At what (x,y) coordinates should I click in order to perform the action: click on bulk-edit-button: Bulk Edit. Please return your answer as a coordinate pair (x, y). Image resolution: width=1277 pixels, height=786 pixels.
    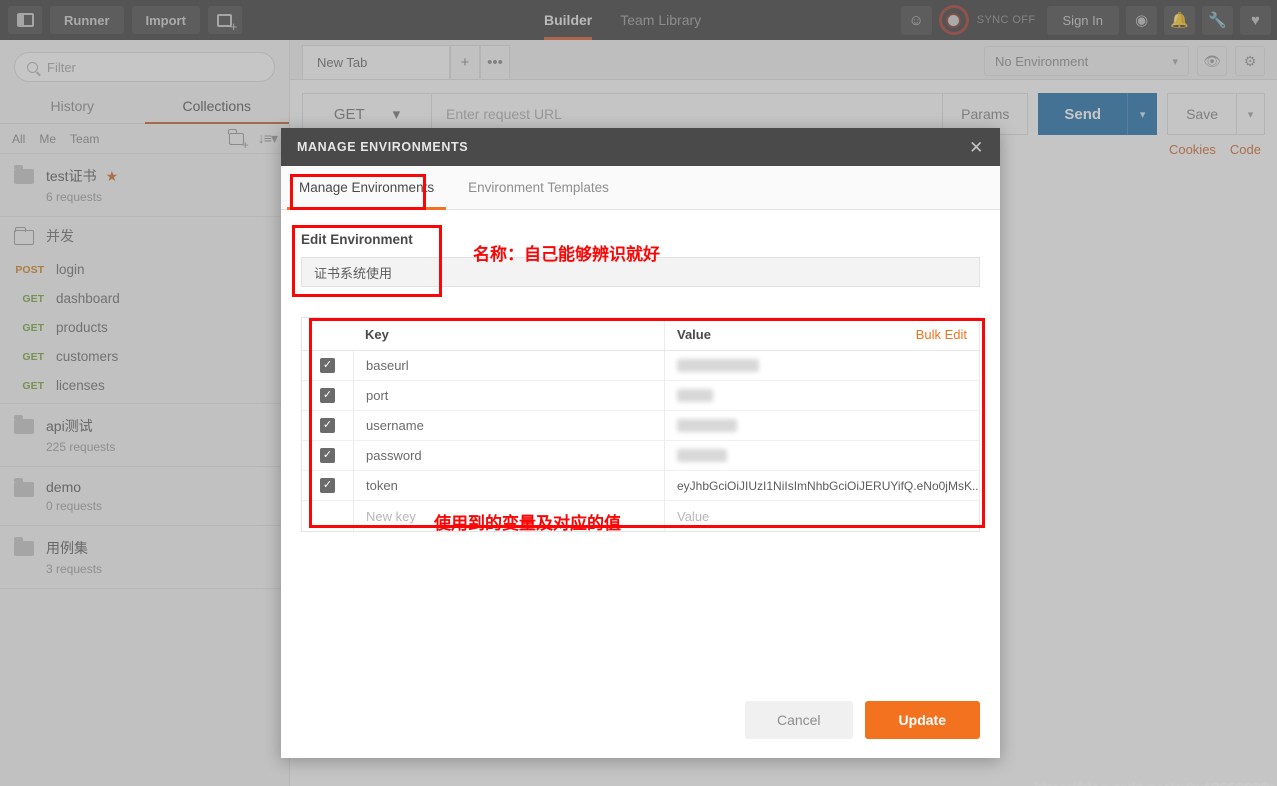
    Looking at the image, I should click on (947, 334).